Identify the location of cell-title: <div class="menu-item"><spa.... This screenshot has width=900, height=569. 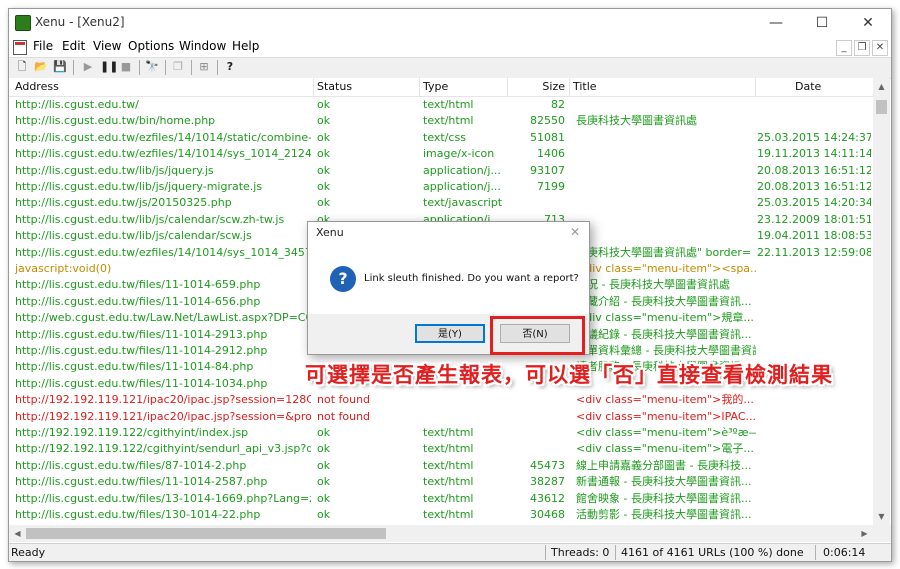
(666, 268).